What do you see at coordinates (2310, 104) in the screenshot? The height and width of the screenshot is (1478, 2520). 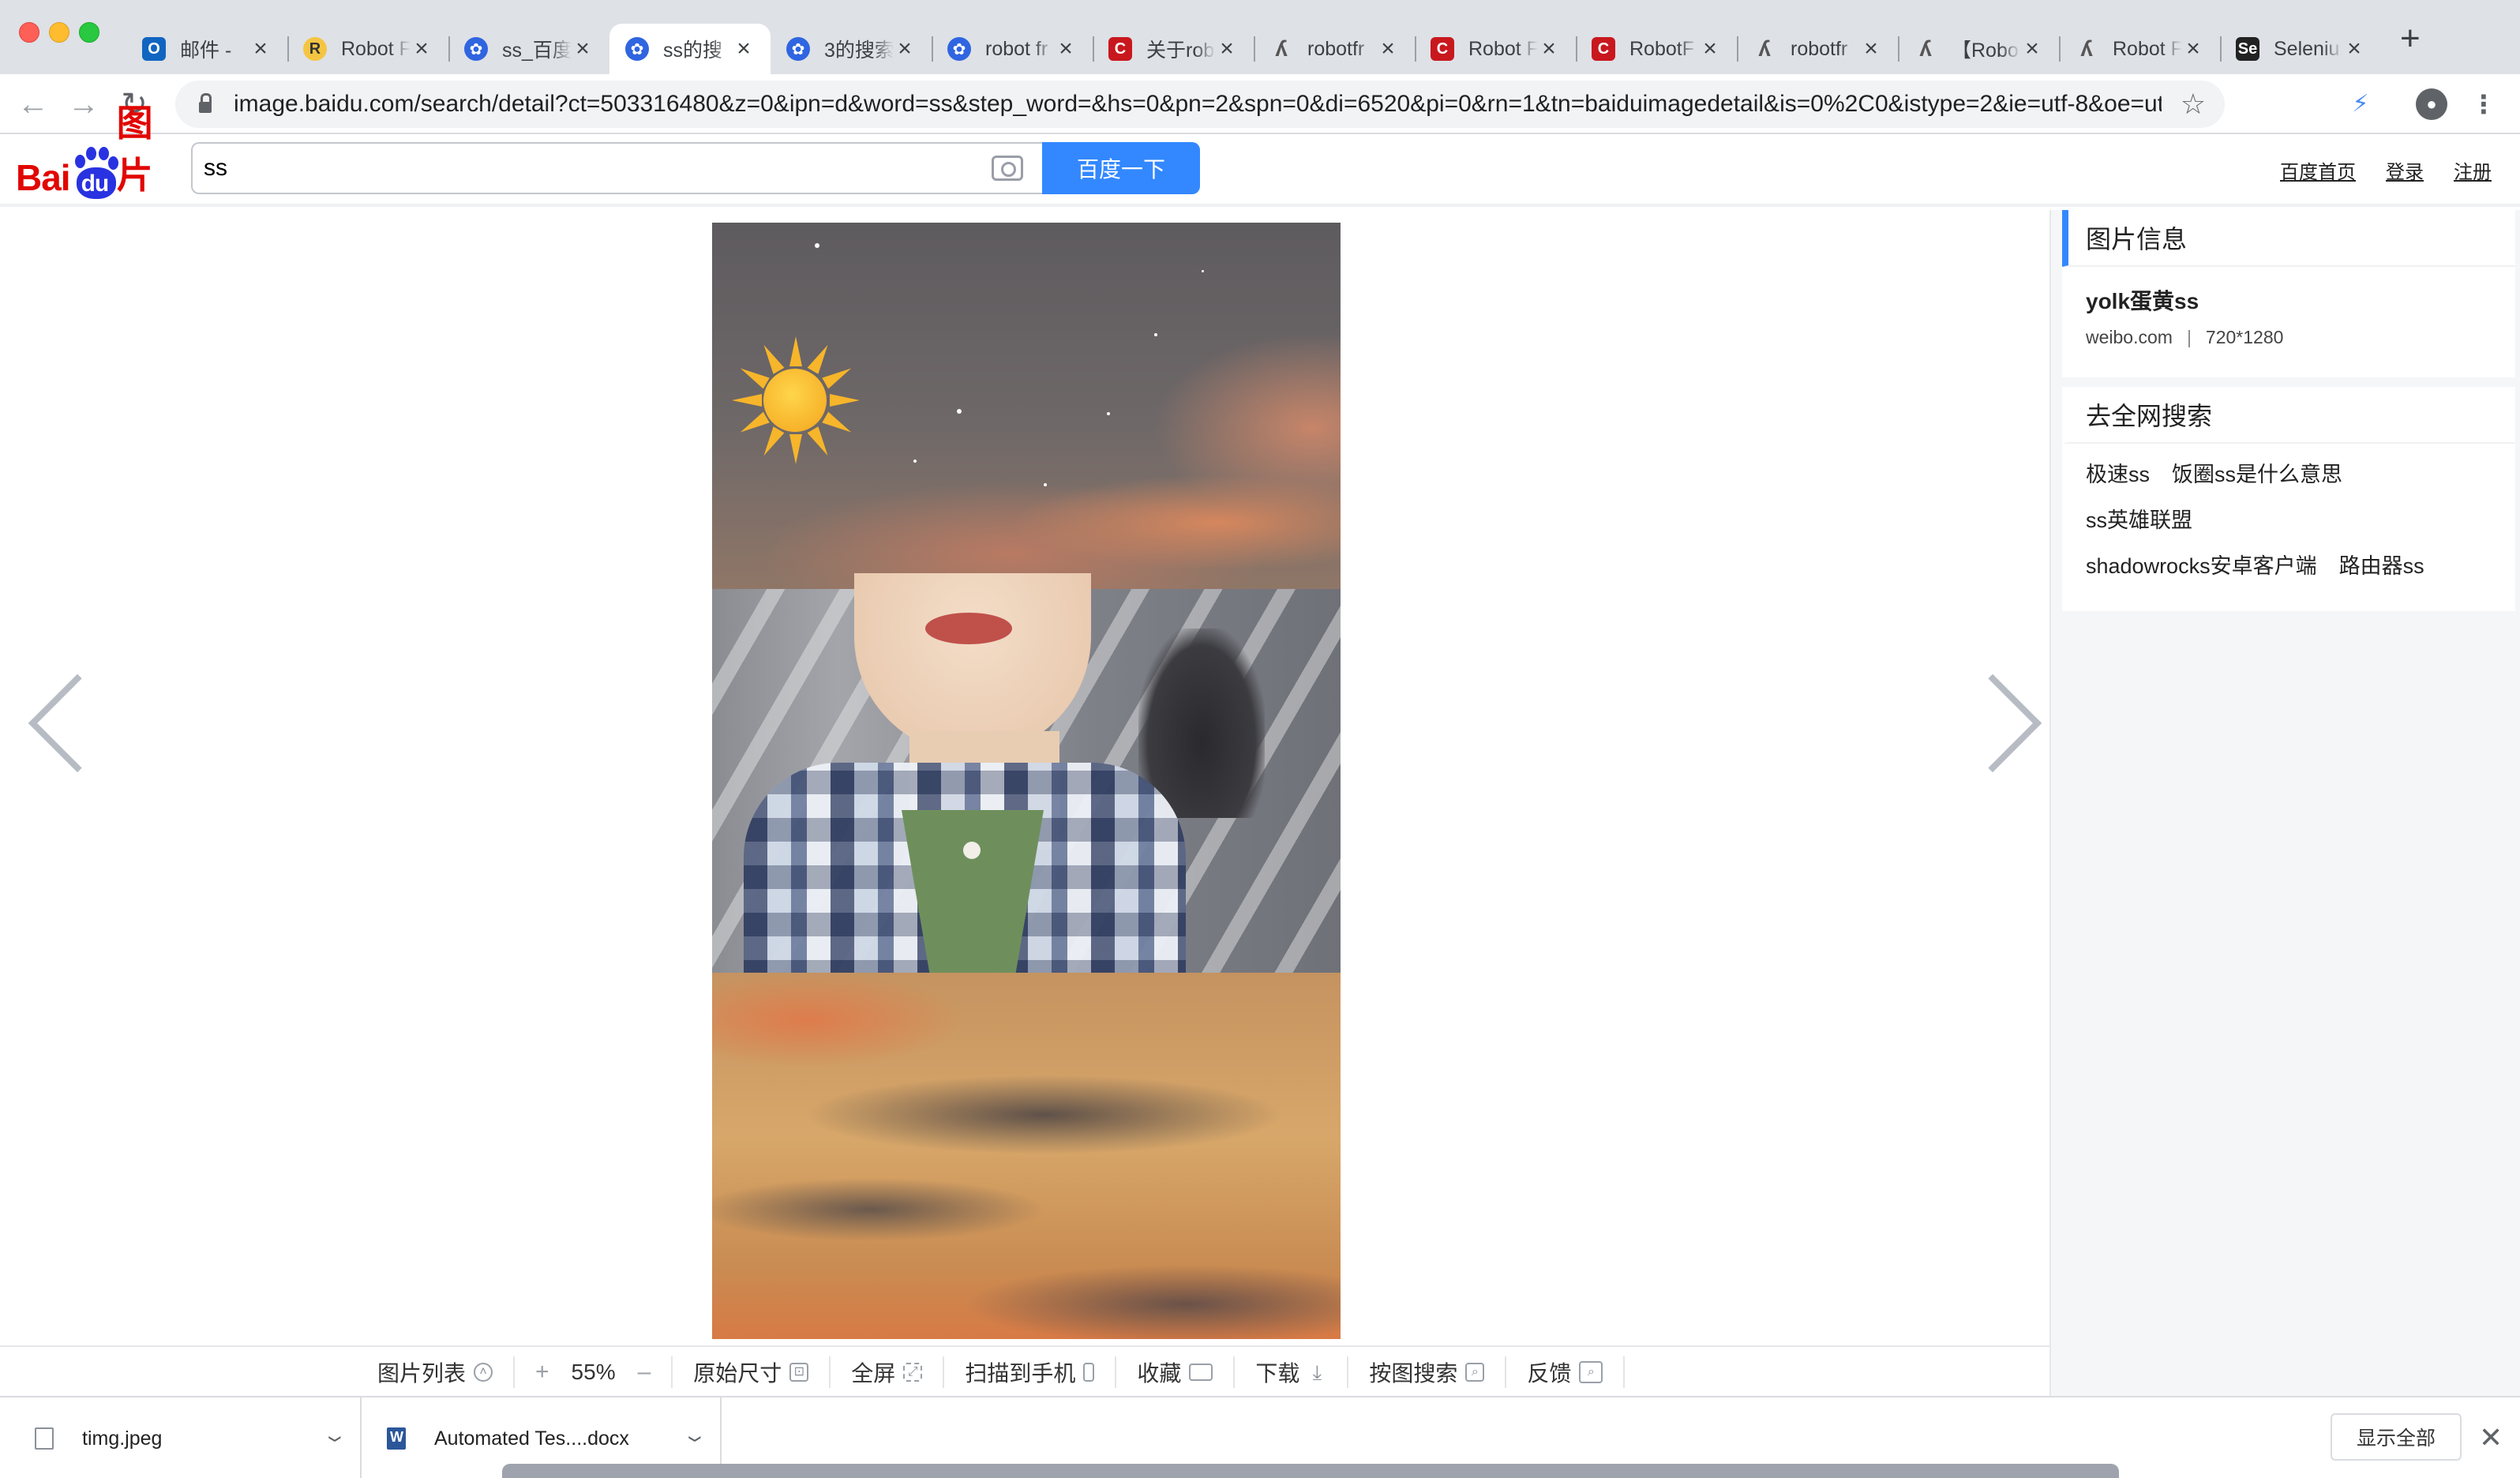 I see `extension-globe-icon: ◎` at bounding box center [2310, 104].